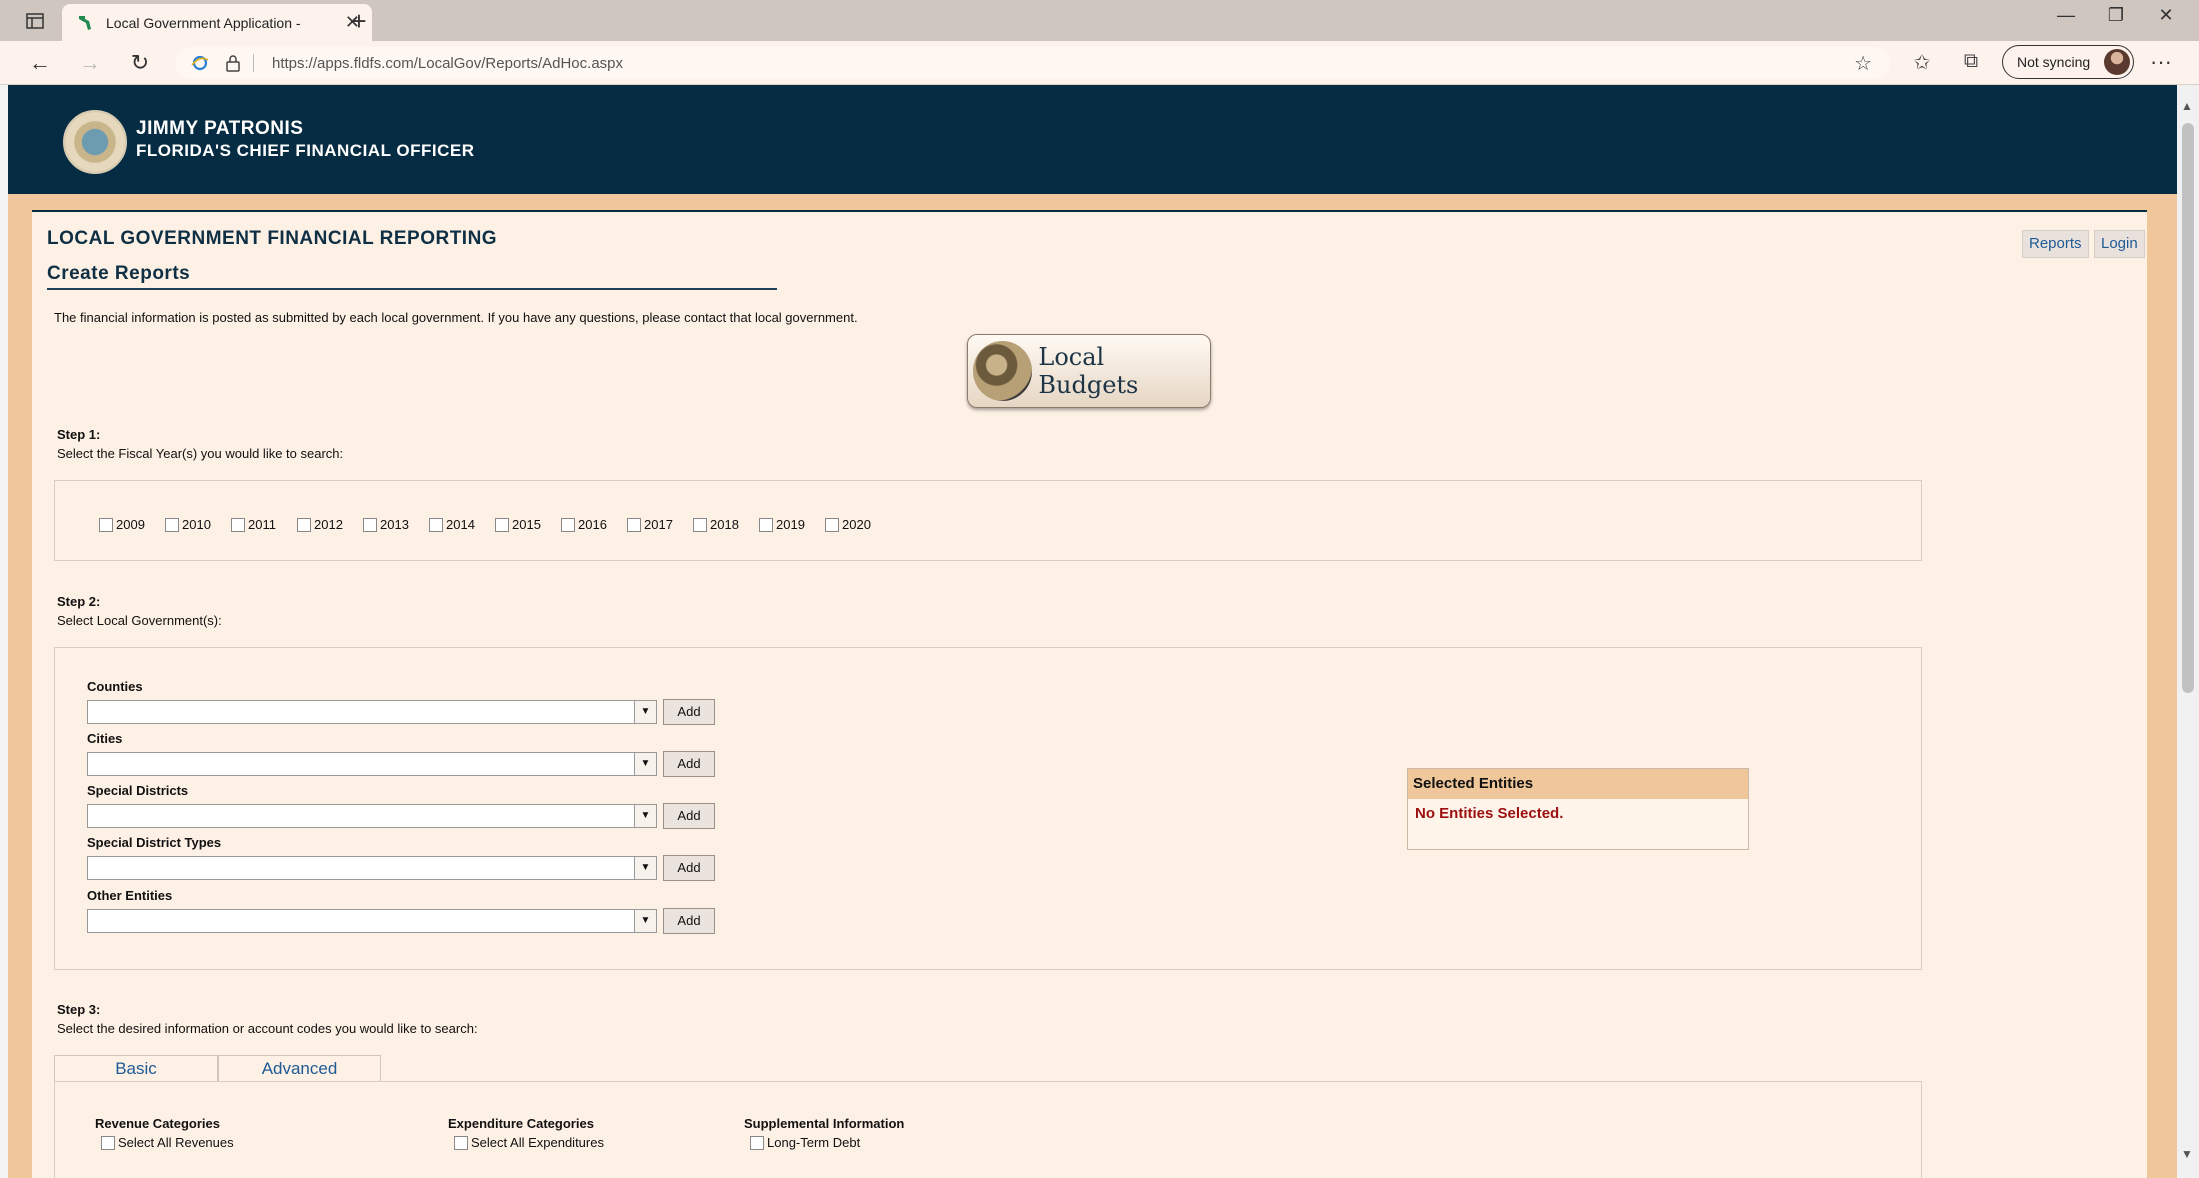 The width and height of the screenshot is (2199, 1178). Describe the element at coordinates (200, 63) in the screenshot. I see `ie-mode-icon` at that location.